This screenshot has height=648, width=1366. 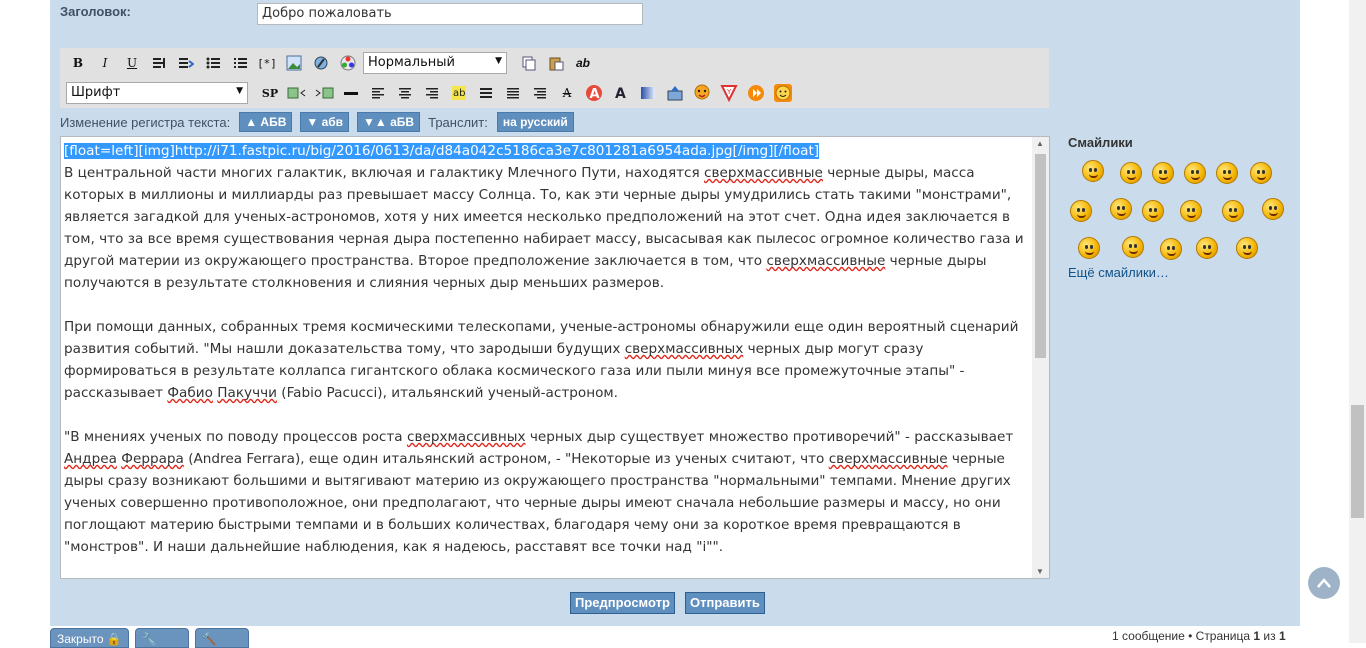 I want to click on scroll-to-top-button, so click(x=1324, y=583).